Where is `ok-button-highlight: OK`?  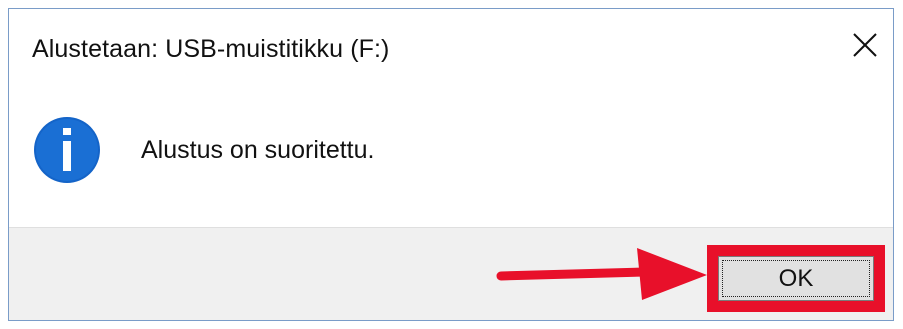 ok-button-highlight: OK is located at coordinates (796, 278).